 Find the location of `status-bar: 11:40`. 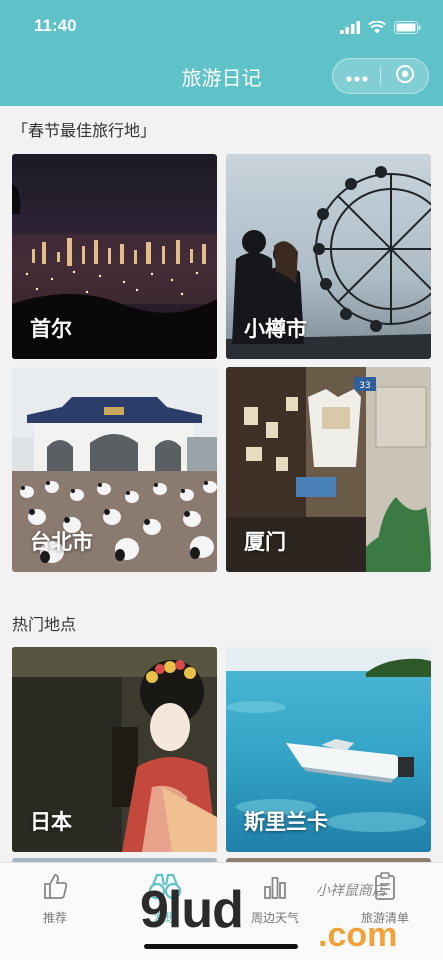

status-bar: 11:40 is located at coordinates (221, 26).